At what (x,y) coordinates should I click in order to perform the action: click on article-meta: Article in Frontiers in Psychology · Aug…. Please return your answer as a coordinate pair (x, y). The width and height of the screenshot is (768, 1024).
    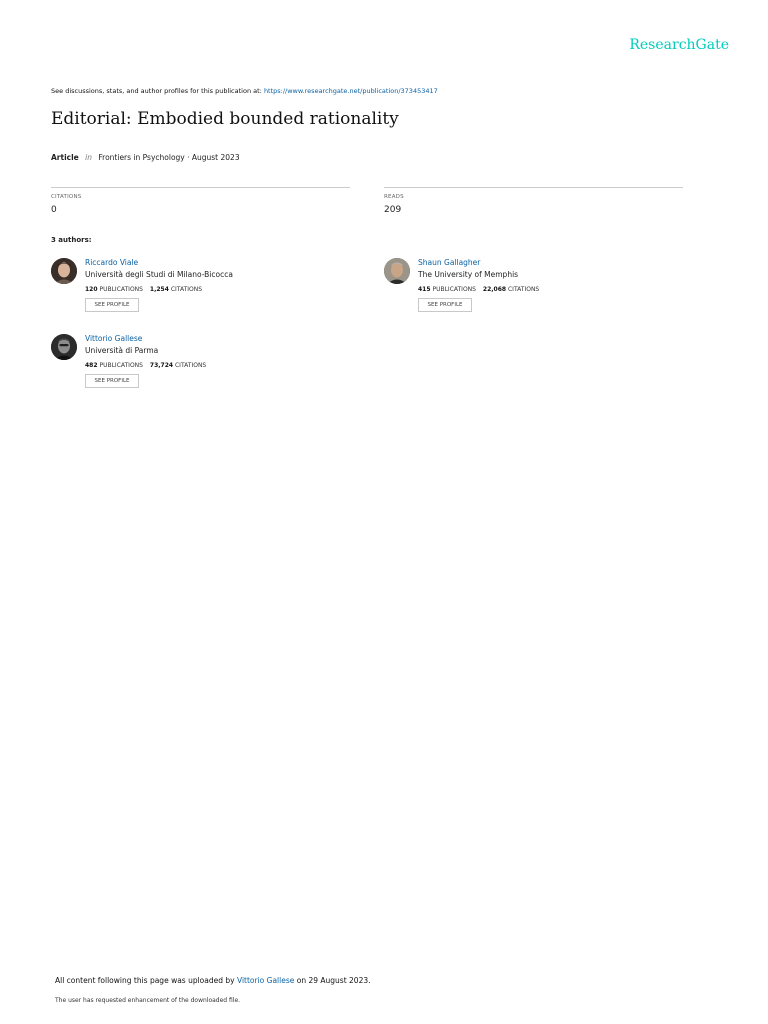
    Looking at the image, I should click on (145, 157).